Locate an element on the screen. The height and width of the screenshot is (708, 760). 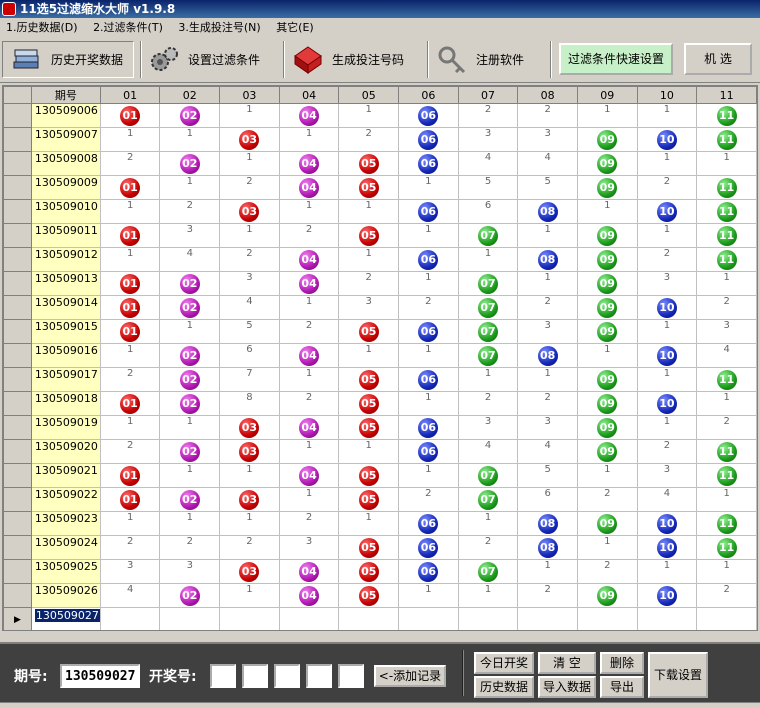
period-cell: 130509010 is located at coordinates (65, 211).